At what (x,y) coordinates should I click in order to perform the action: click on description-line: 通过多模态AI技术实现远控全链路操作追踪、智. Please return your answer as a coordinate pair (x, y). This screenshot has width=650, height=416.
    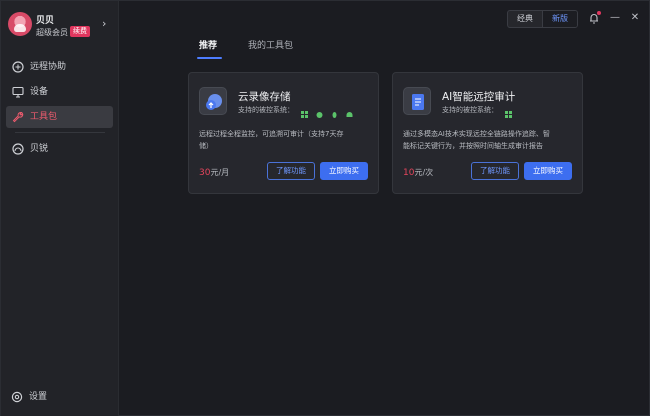
    Looking at the image, I should click on (476, 134).